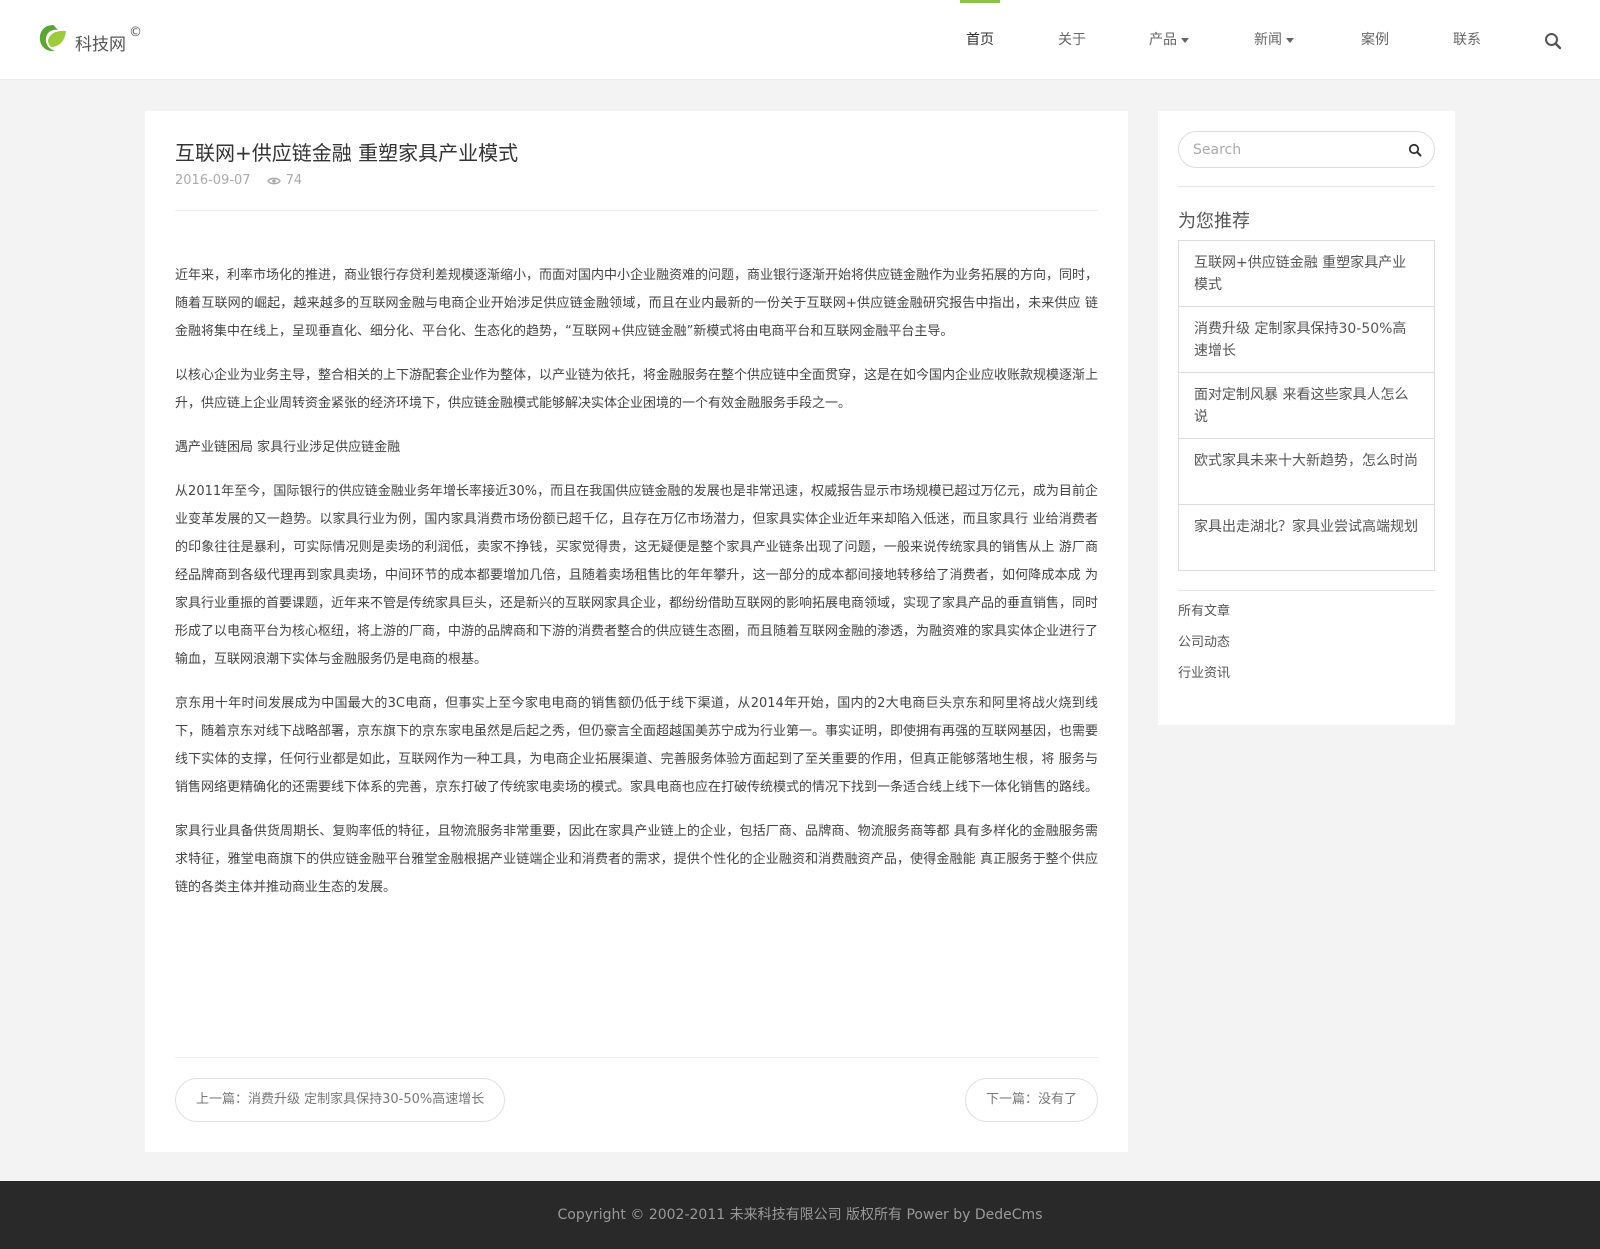 The image size is (1600, 1249). I want to click on recommend-item: 消费升级 定制家具保持30-50%高速增长, so click(1306, 339).